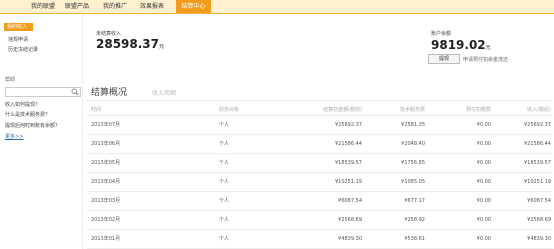 This screenshot has height=249, width=554. Describe the element at coordinates (395, 201) in the screenshot. I see `cell-service-fee: ¥677.17` at that location.